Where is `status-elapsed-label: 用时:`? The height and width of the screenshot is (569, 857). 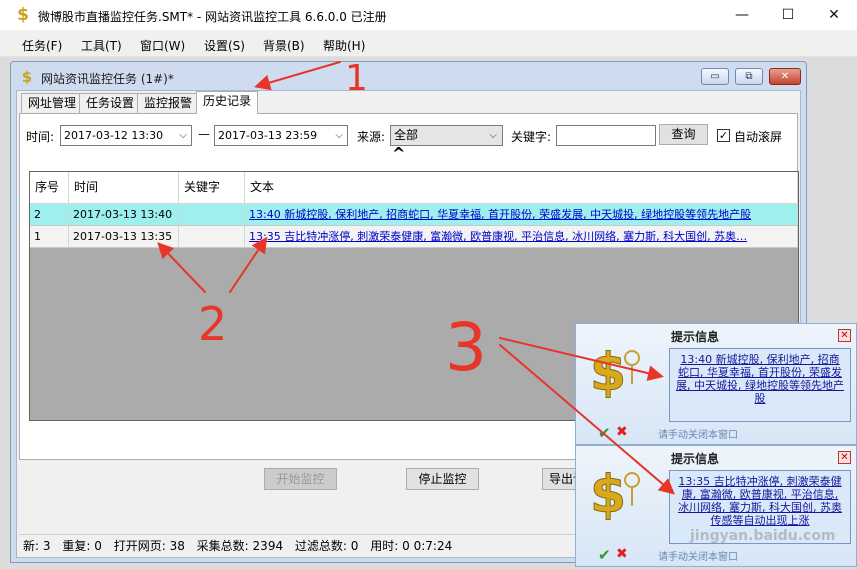 status-elapsed-label: 用时: is located at coordinates (384, 546).